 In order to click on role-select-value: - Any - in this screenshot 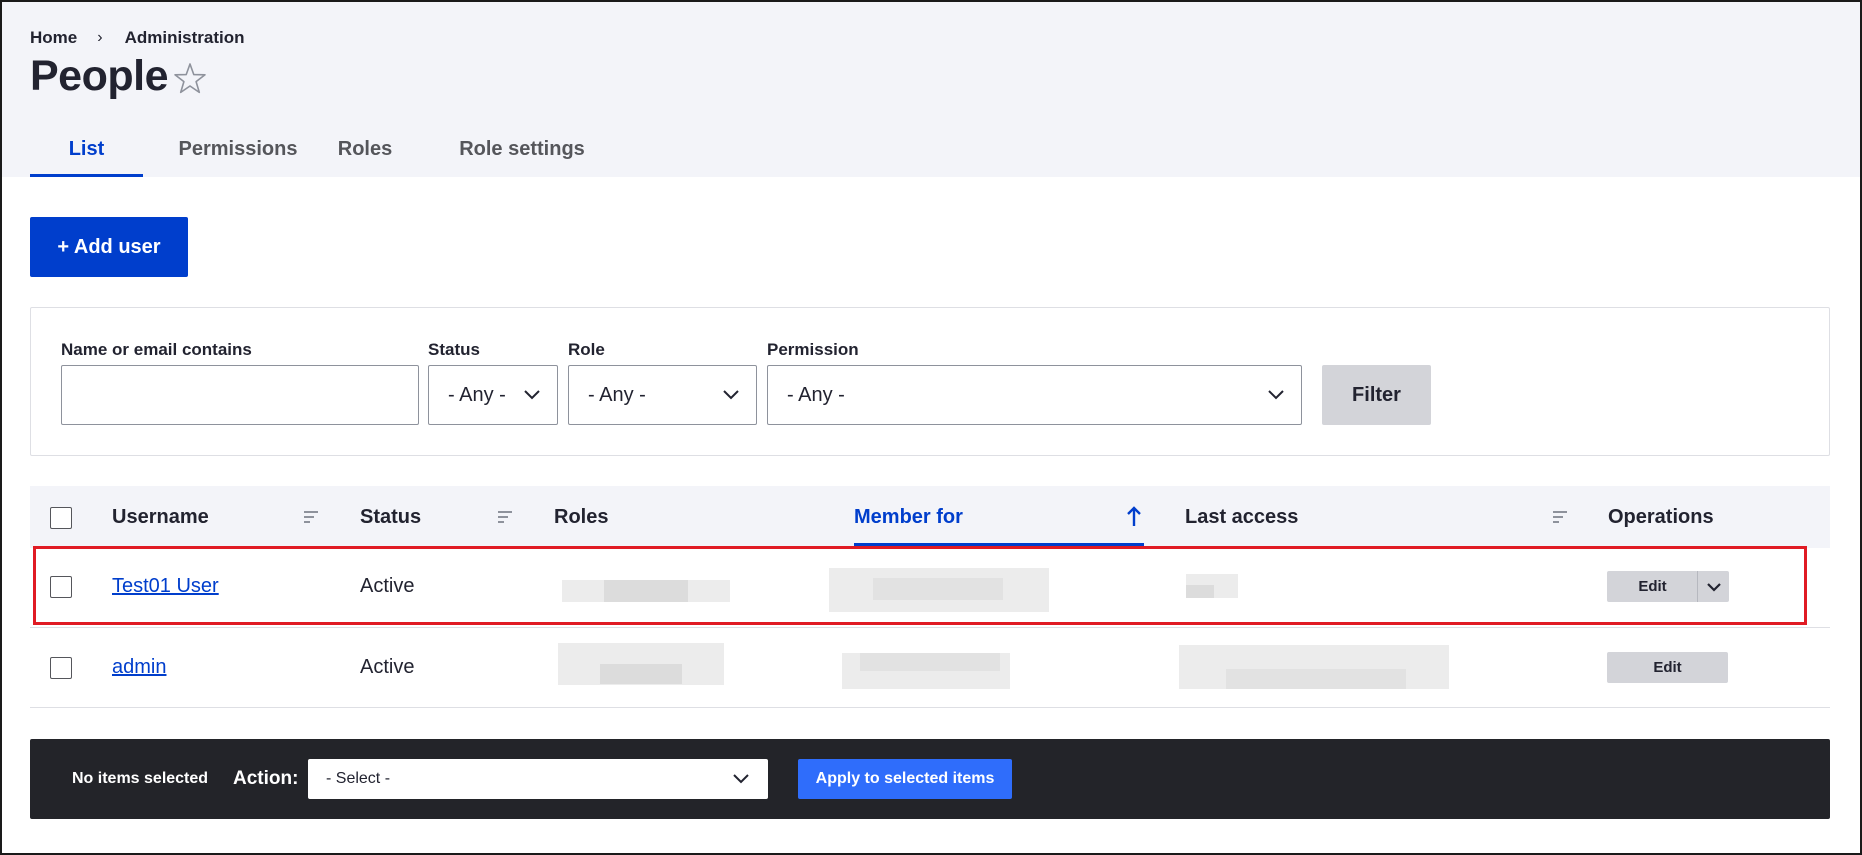, I will do `click(617, 394)`.